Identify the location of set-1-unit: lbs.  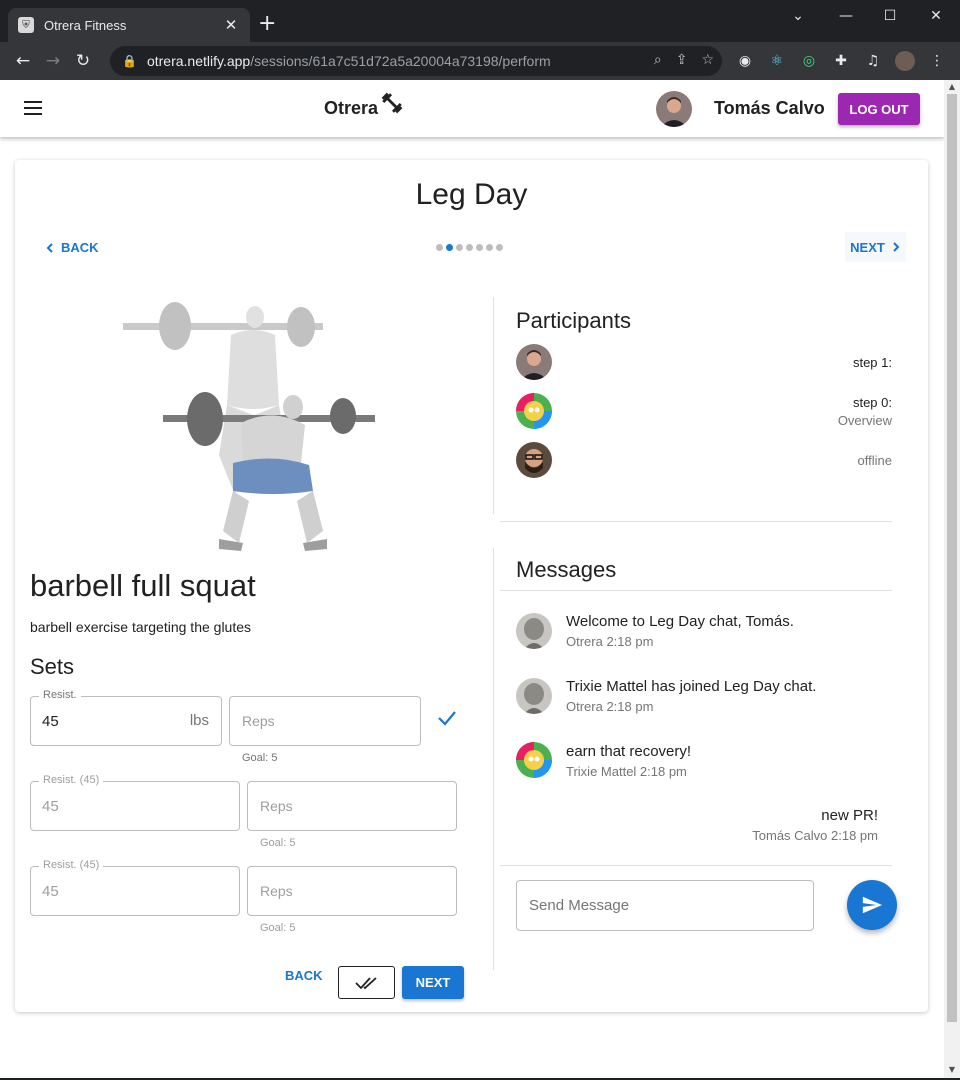
(199, 720).